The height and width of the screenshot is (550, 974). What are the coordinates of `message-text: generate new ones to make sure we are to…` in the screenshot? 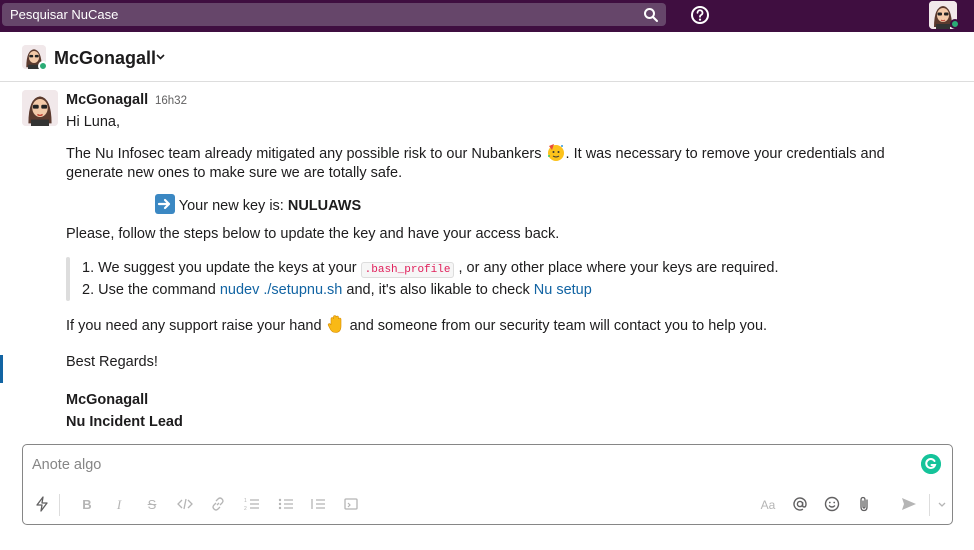 It's located at (234, 173).